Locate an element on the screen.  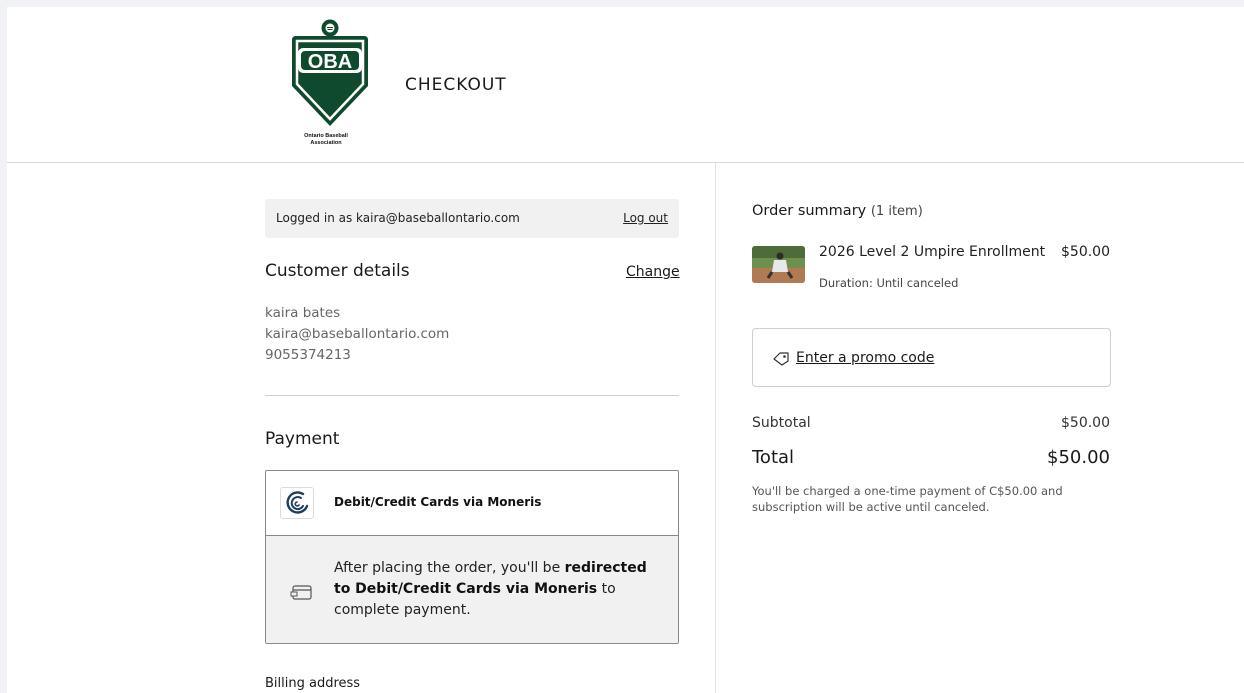
enter-promo-code-link: Enter a promo code is located at coordinates (865, 358).